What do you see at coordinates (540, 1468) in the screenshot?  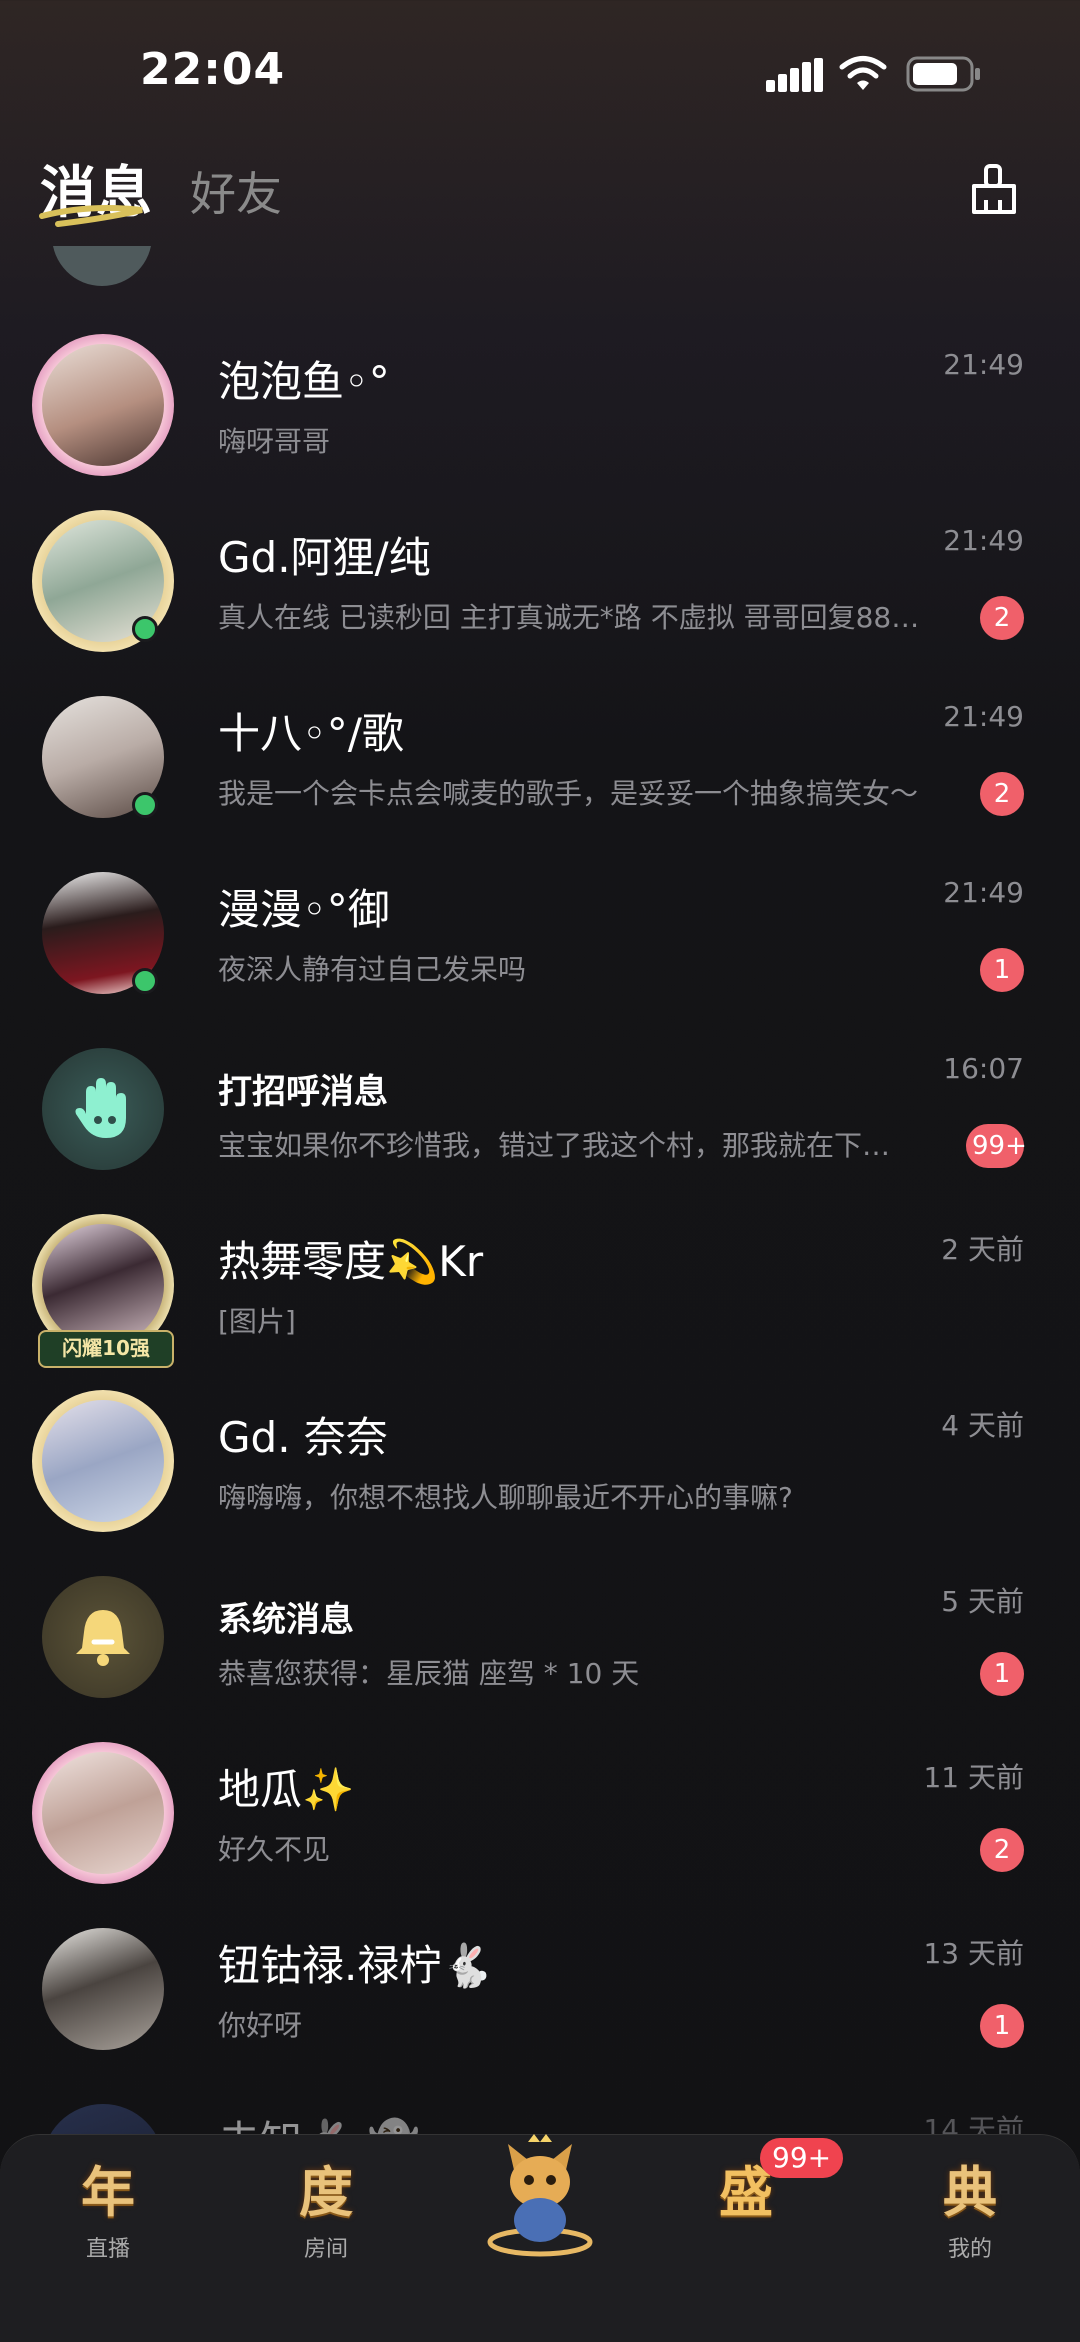 I see `conversation-row: Gd. 奈奈 嗨嗨嗨，你想不想找人聊聊最近不开心的事嘛? 4 天前` at bounding box center [540, 1468].